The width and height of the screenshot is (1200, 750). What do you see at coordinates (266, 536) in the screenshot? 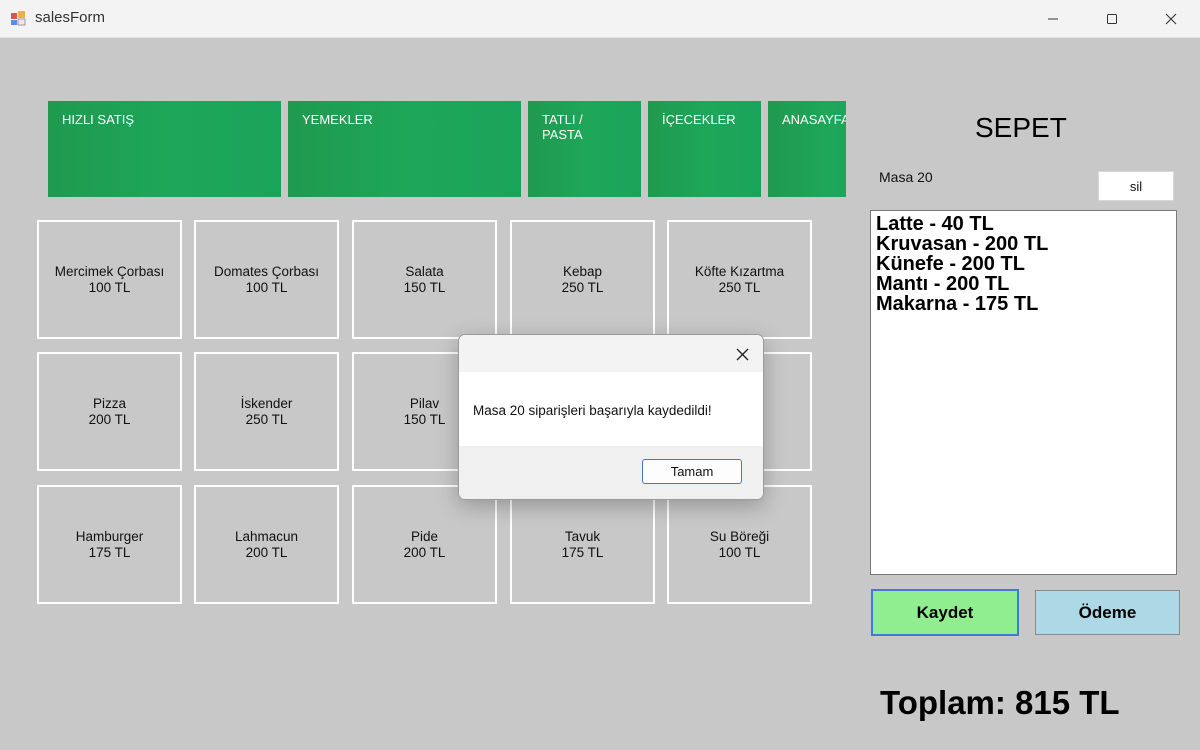
I see `product-name: Lahmacun` at bounding box center [266, 536].